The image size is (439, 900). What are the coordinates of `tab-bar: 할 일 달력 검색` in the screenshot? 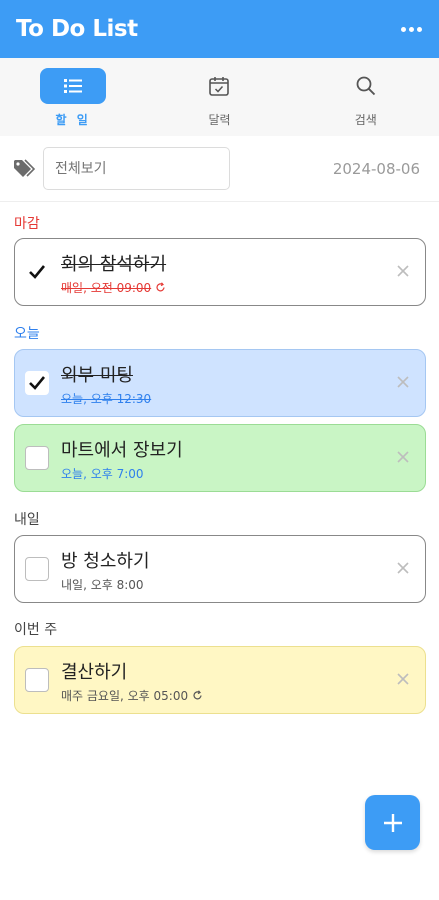 It's located at (219, 97).